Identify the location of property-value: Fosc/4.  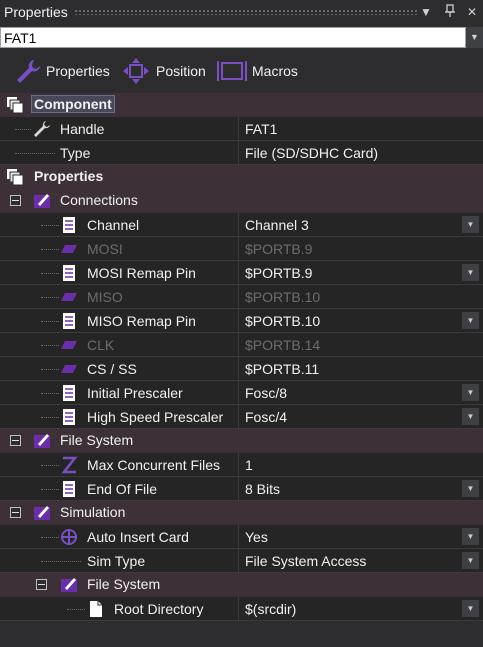
(266, 417).